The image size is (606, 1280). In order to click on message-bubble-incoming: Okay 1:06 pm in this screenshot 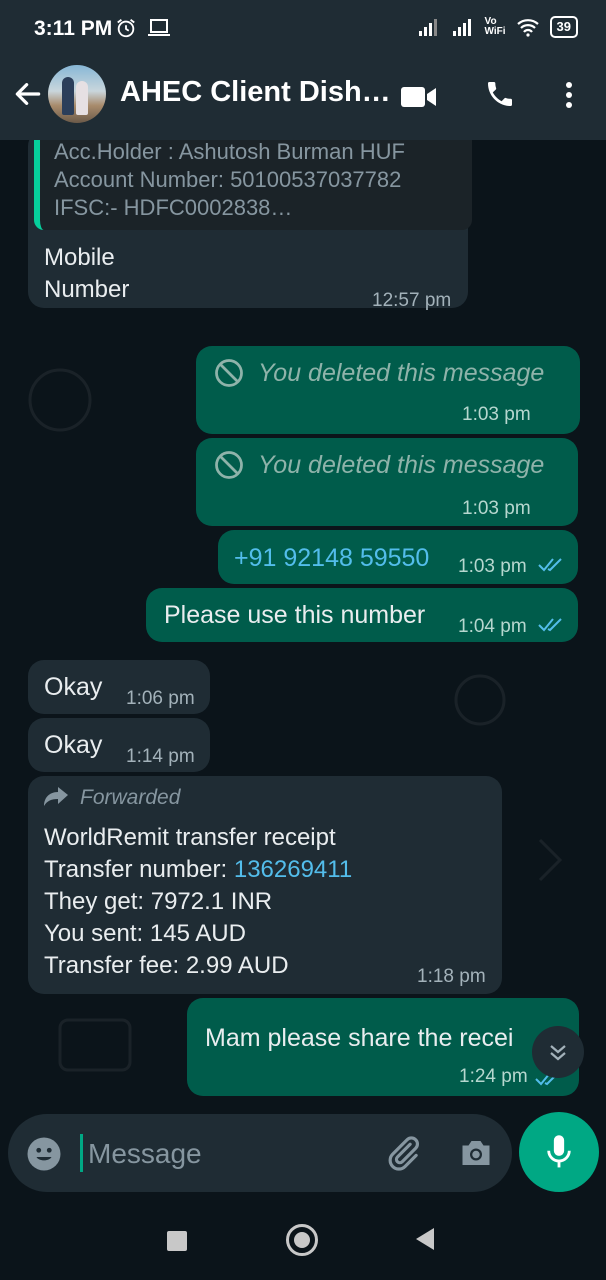, I will do `click(119, 687)`.